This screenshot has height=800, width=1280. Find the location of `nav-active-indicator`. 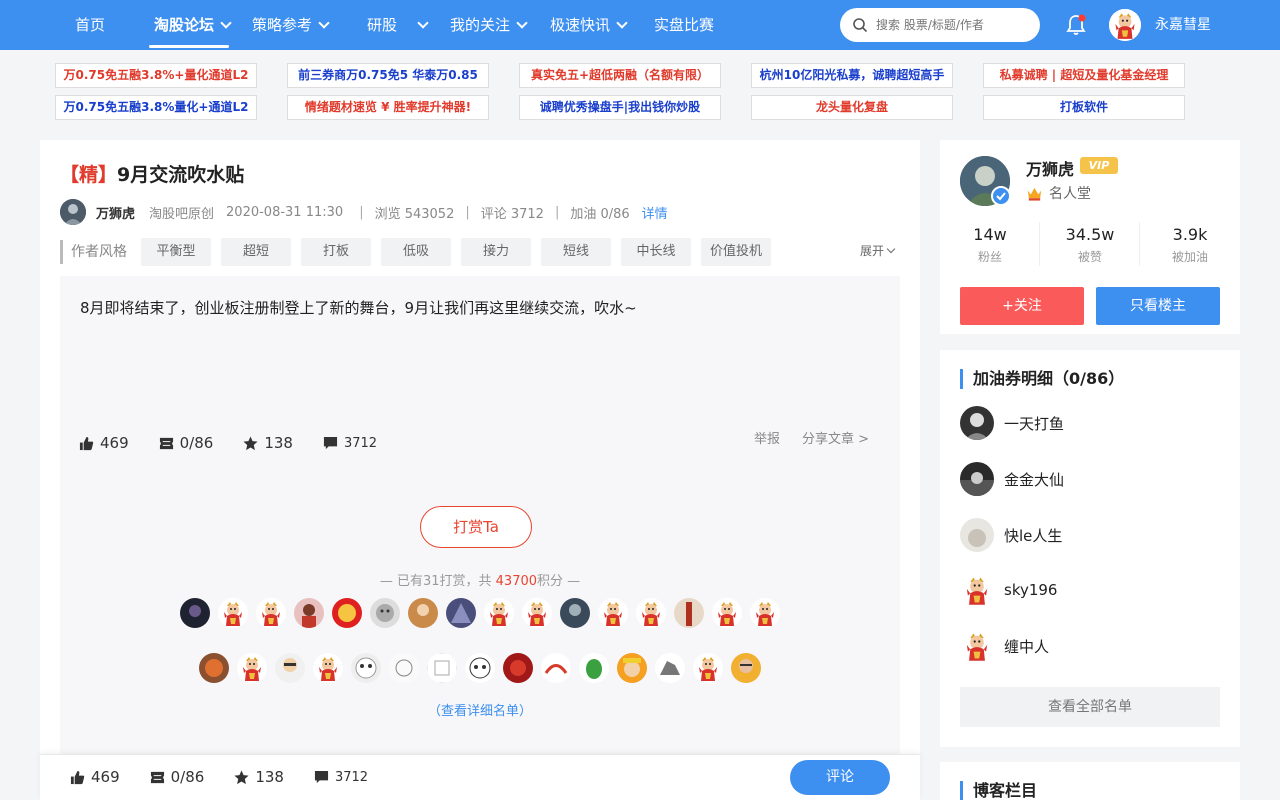

nav-active-indicator is located at coordinates (189, 46).